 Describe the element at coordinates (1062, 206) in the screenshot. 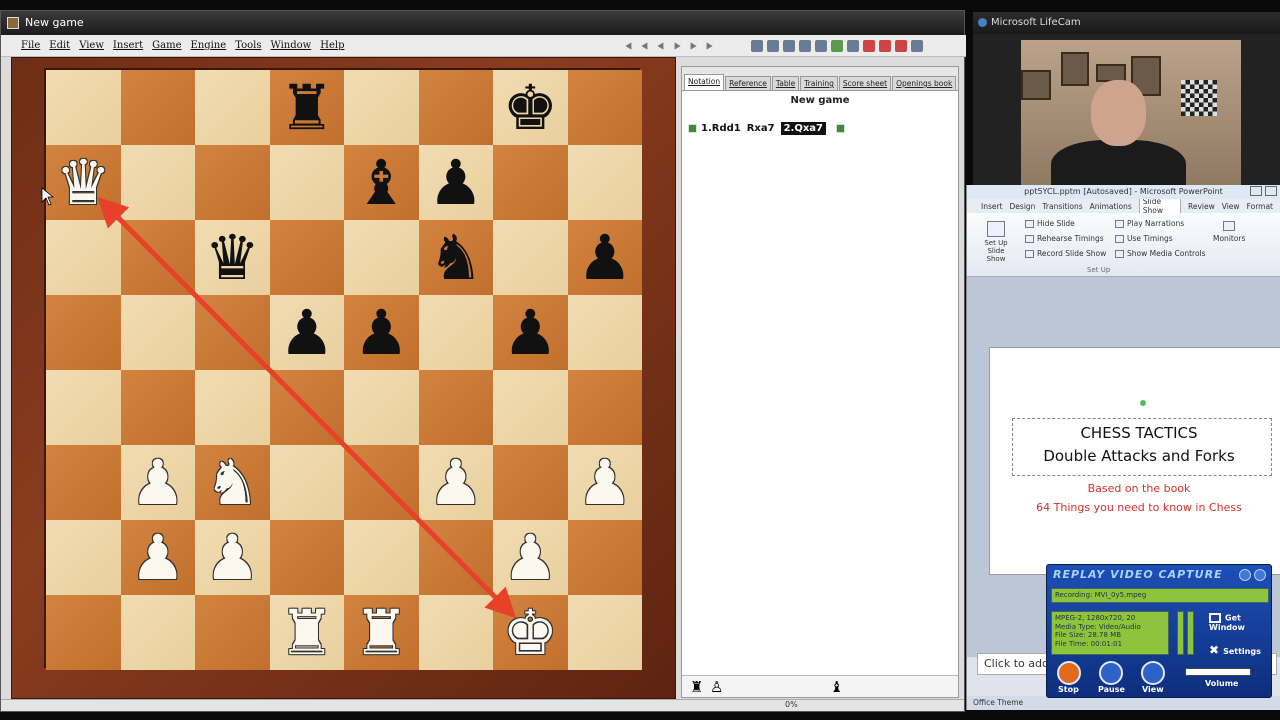

I see `ribbon-tab-transitions: Transitions` at that location.